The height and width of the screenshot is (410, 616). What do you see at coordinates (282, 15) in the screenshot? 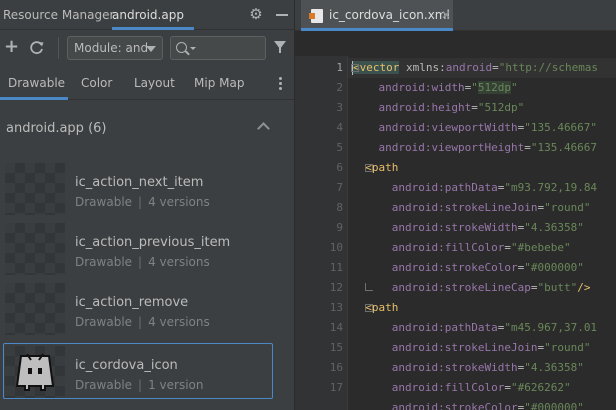
I see `minimize-icon` at bounding box center [282, 15].